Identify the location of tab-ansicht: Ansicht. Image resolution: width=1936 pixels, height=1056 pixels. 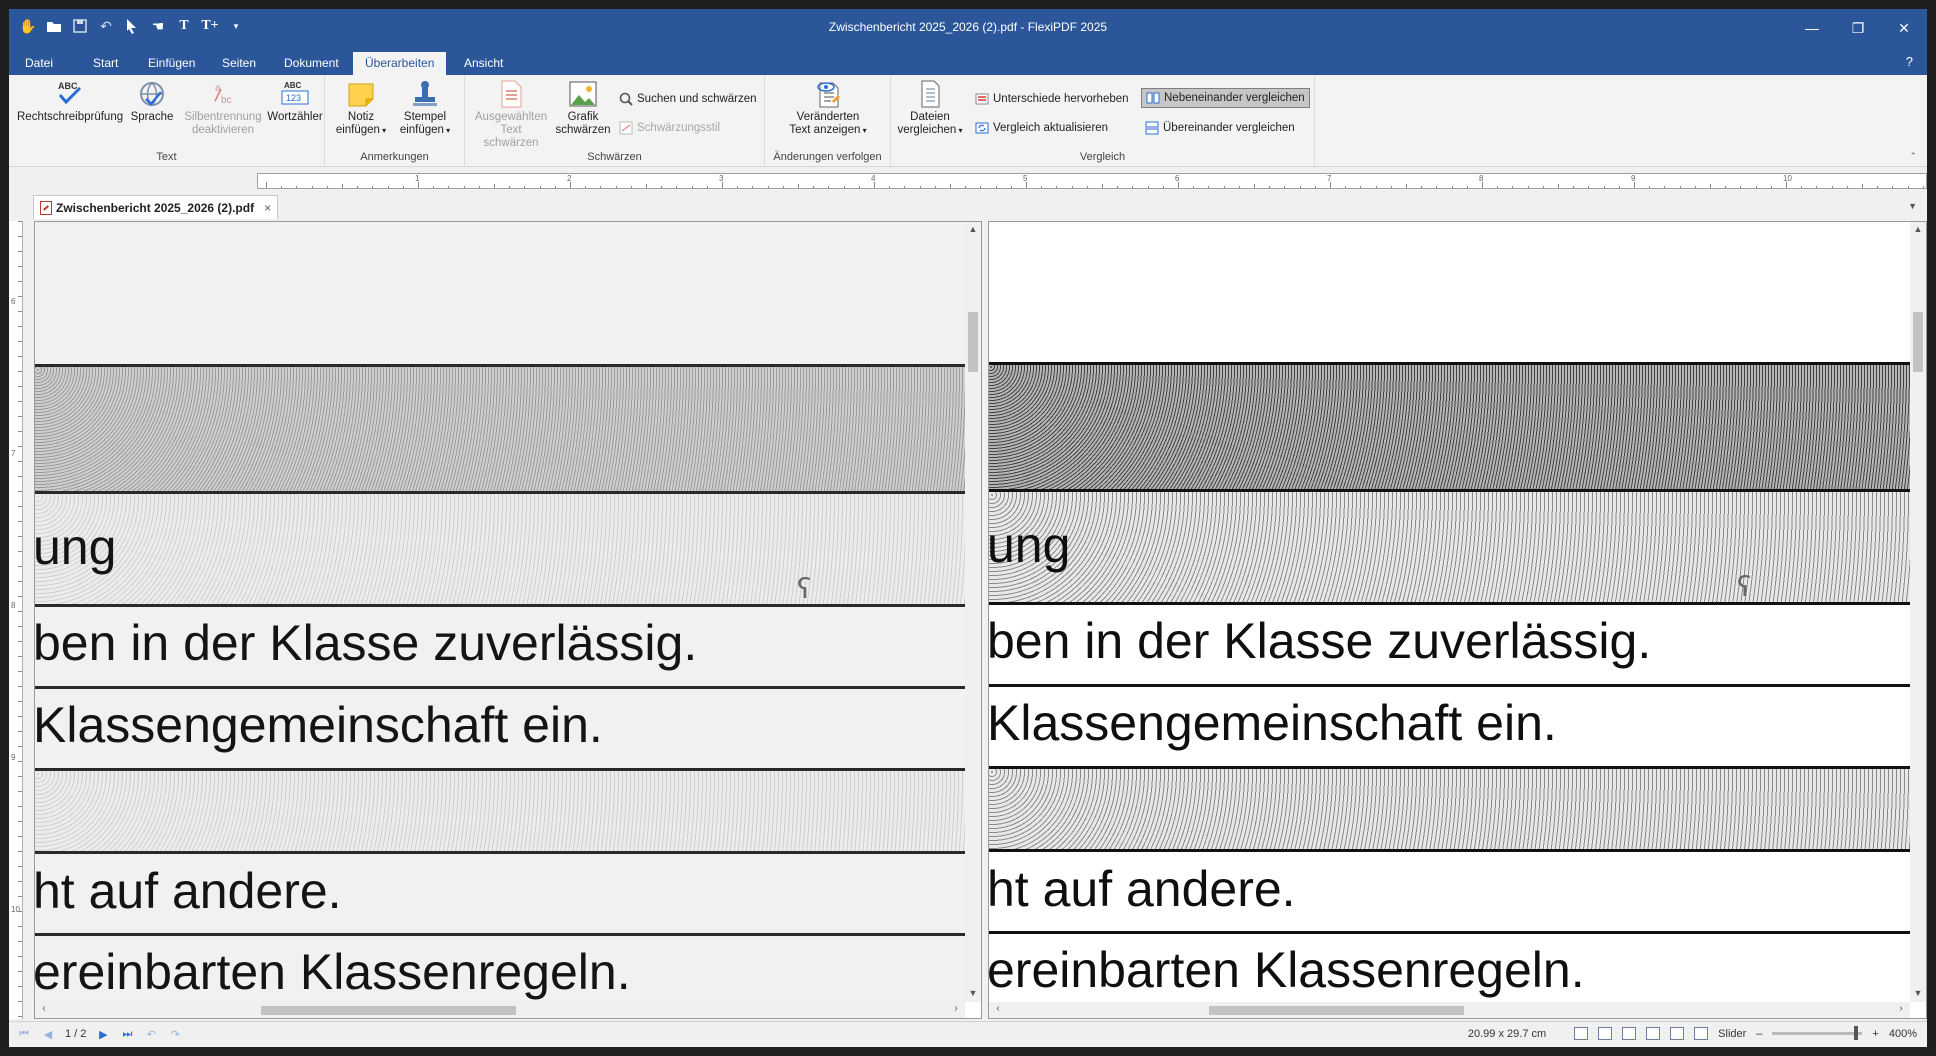
(483, 63).